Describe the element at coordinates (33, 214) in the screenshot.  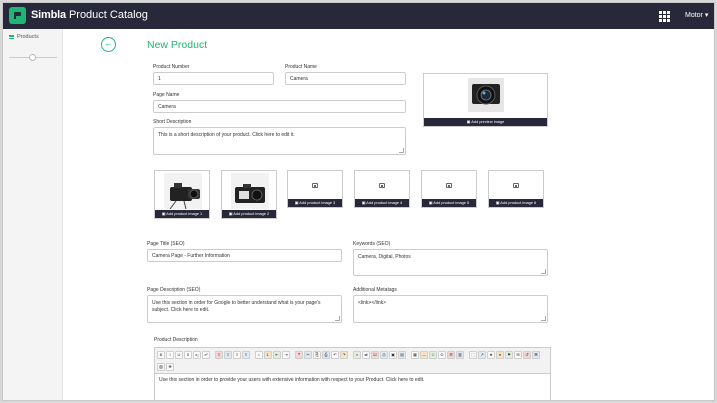
I see `sidebar: Products` at that location.